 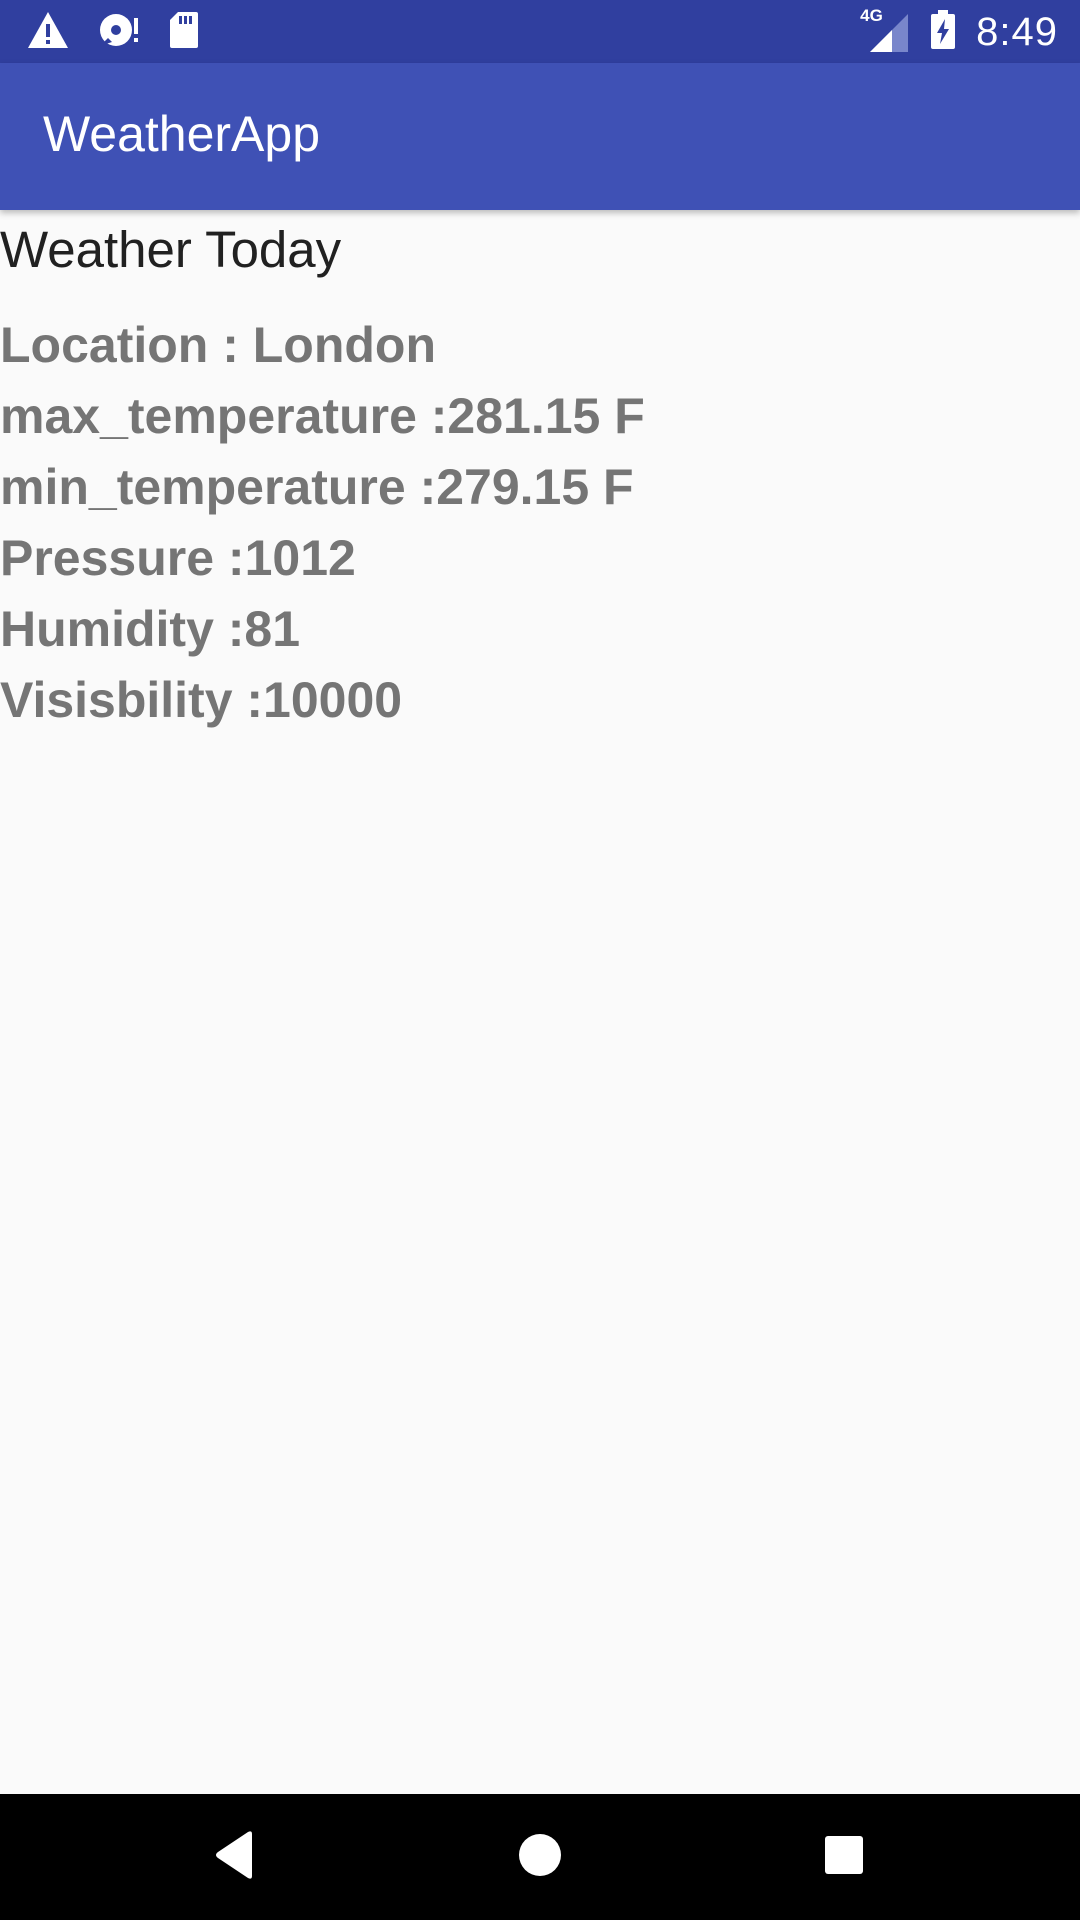 What do you see at coordinates (178, 558) in the screenshot?
I see `pressure-text: Pressure :1012` at bounding box center [178, 558].